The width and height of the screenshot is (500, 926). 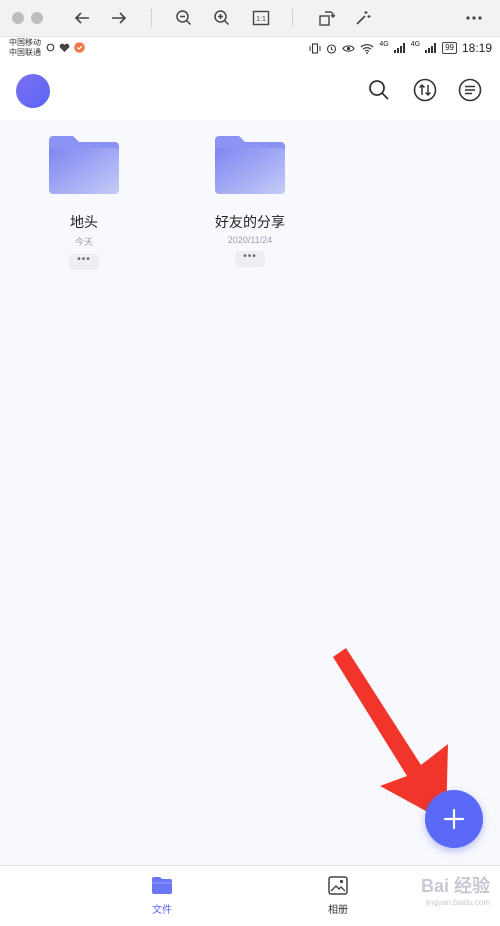 I want to click on add-button, so click(x=454, y=819).